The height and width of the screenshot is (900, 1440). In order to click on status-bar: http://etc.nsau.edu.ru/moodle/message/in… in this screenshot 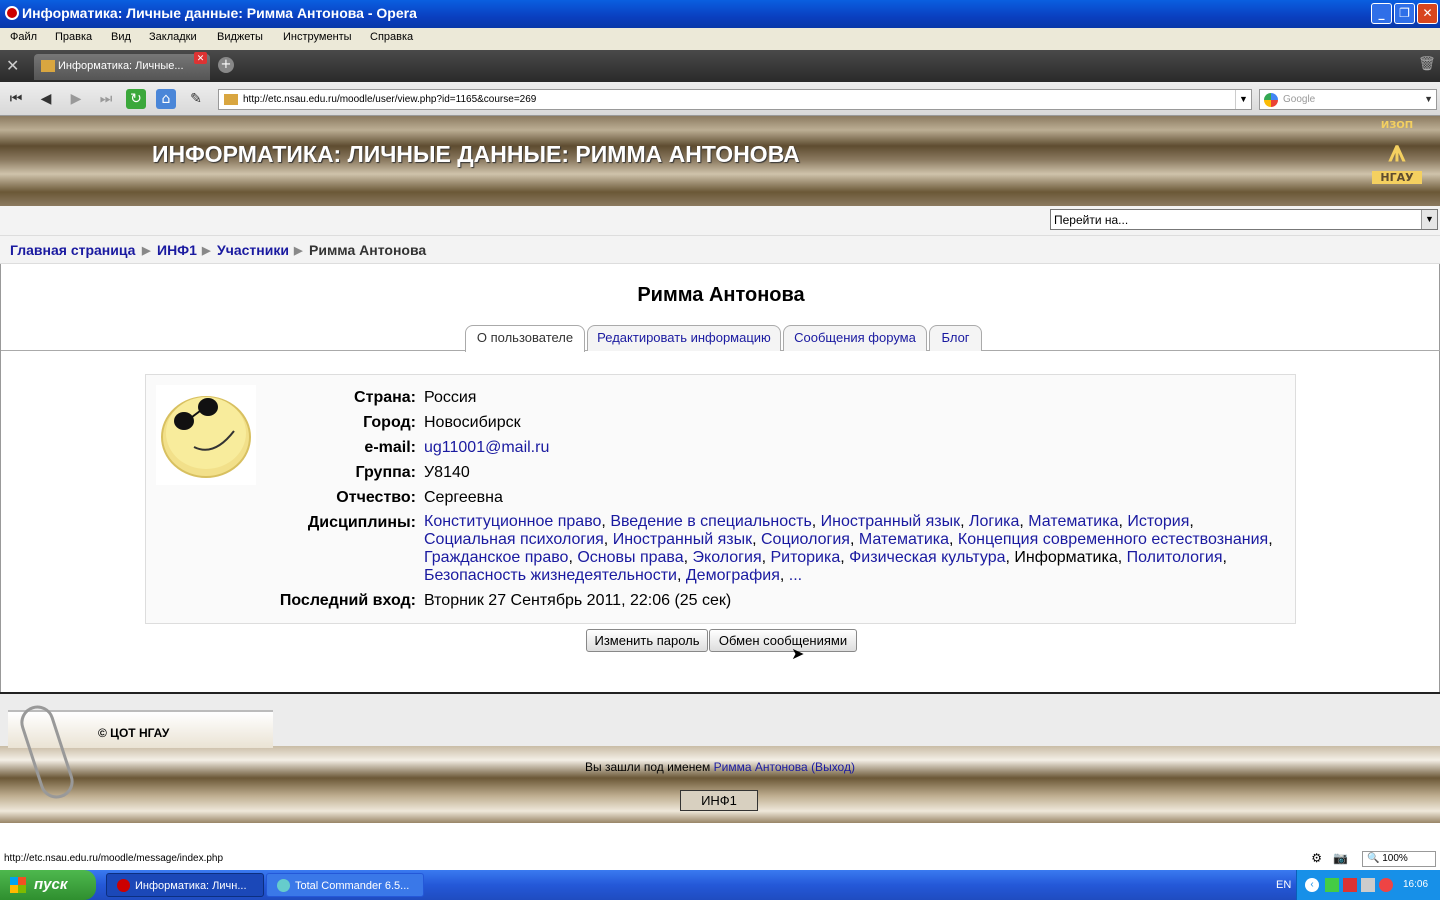, I will do `click(720, 846)`.